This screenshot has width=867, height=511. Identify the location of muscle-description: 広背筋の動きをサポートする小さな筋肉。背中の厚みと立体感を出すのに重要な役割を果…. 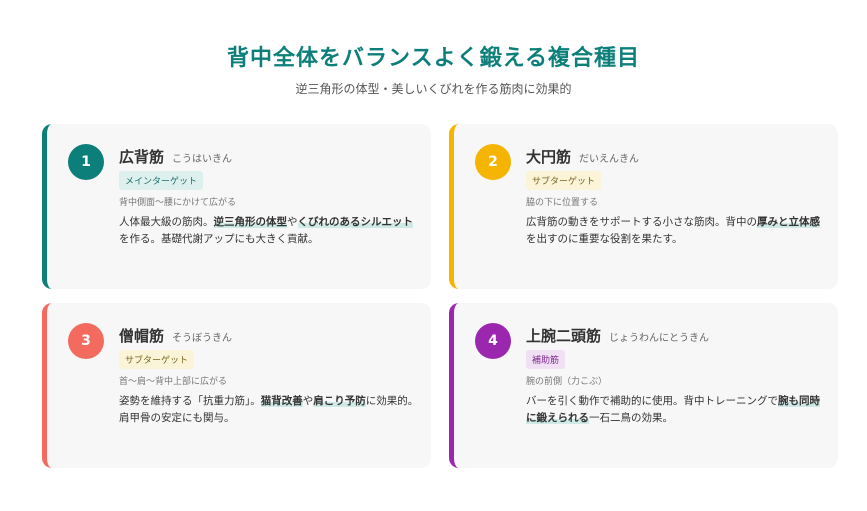
(676, 231).